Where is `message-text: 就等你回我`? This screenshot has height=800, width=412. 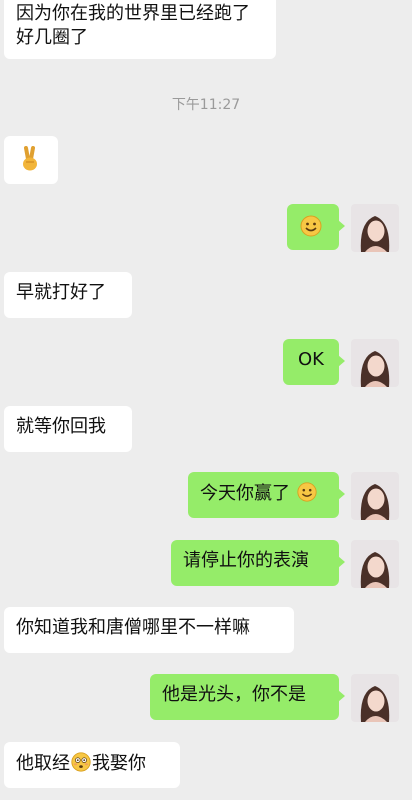 message-text: 就等你回我 is located at coordinates (61, 426).